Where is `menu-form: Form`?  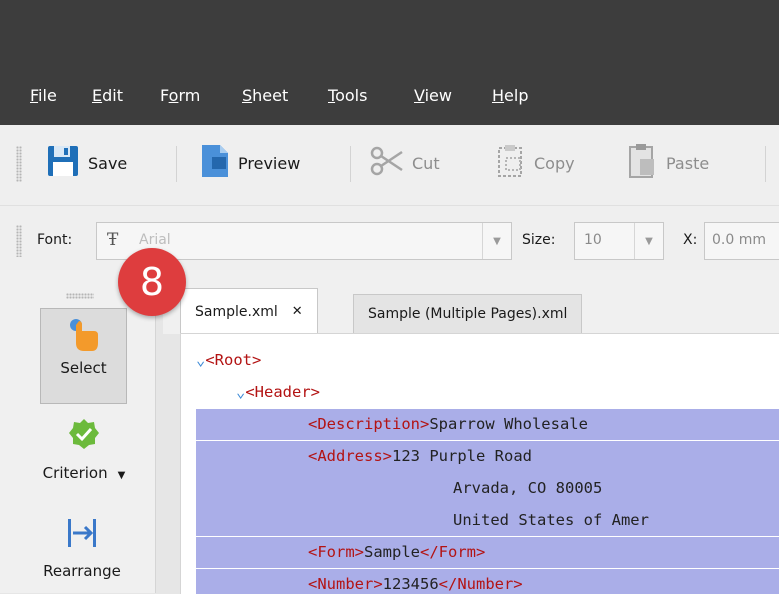 menu-form: Form is located at coordinates (180, 96).